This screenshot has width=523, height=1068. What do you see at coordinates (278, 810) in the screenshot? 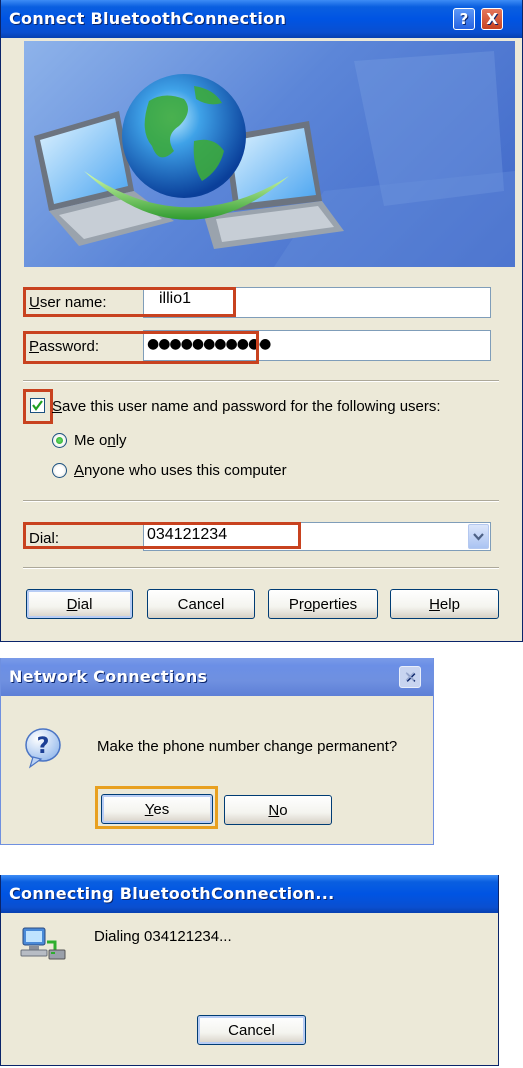
I see `no-button: No` at bounding box center [278, 810].